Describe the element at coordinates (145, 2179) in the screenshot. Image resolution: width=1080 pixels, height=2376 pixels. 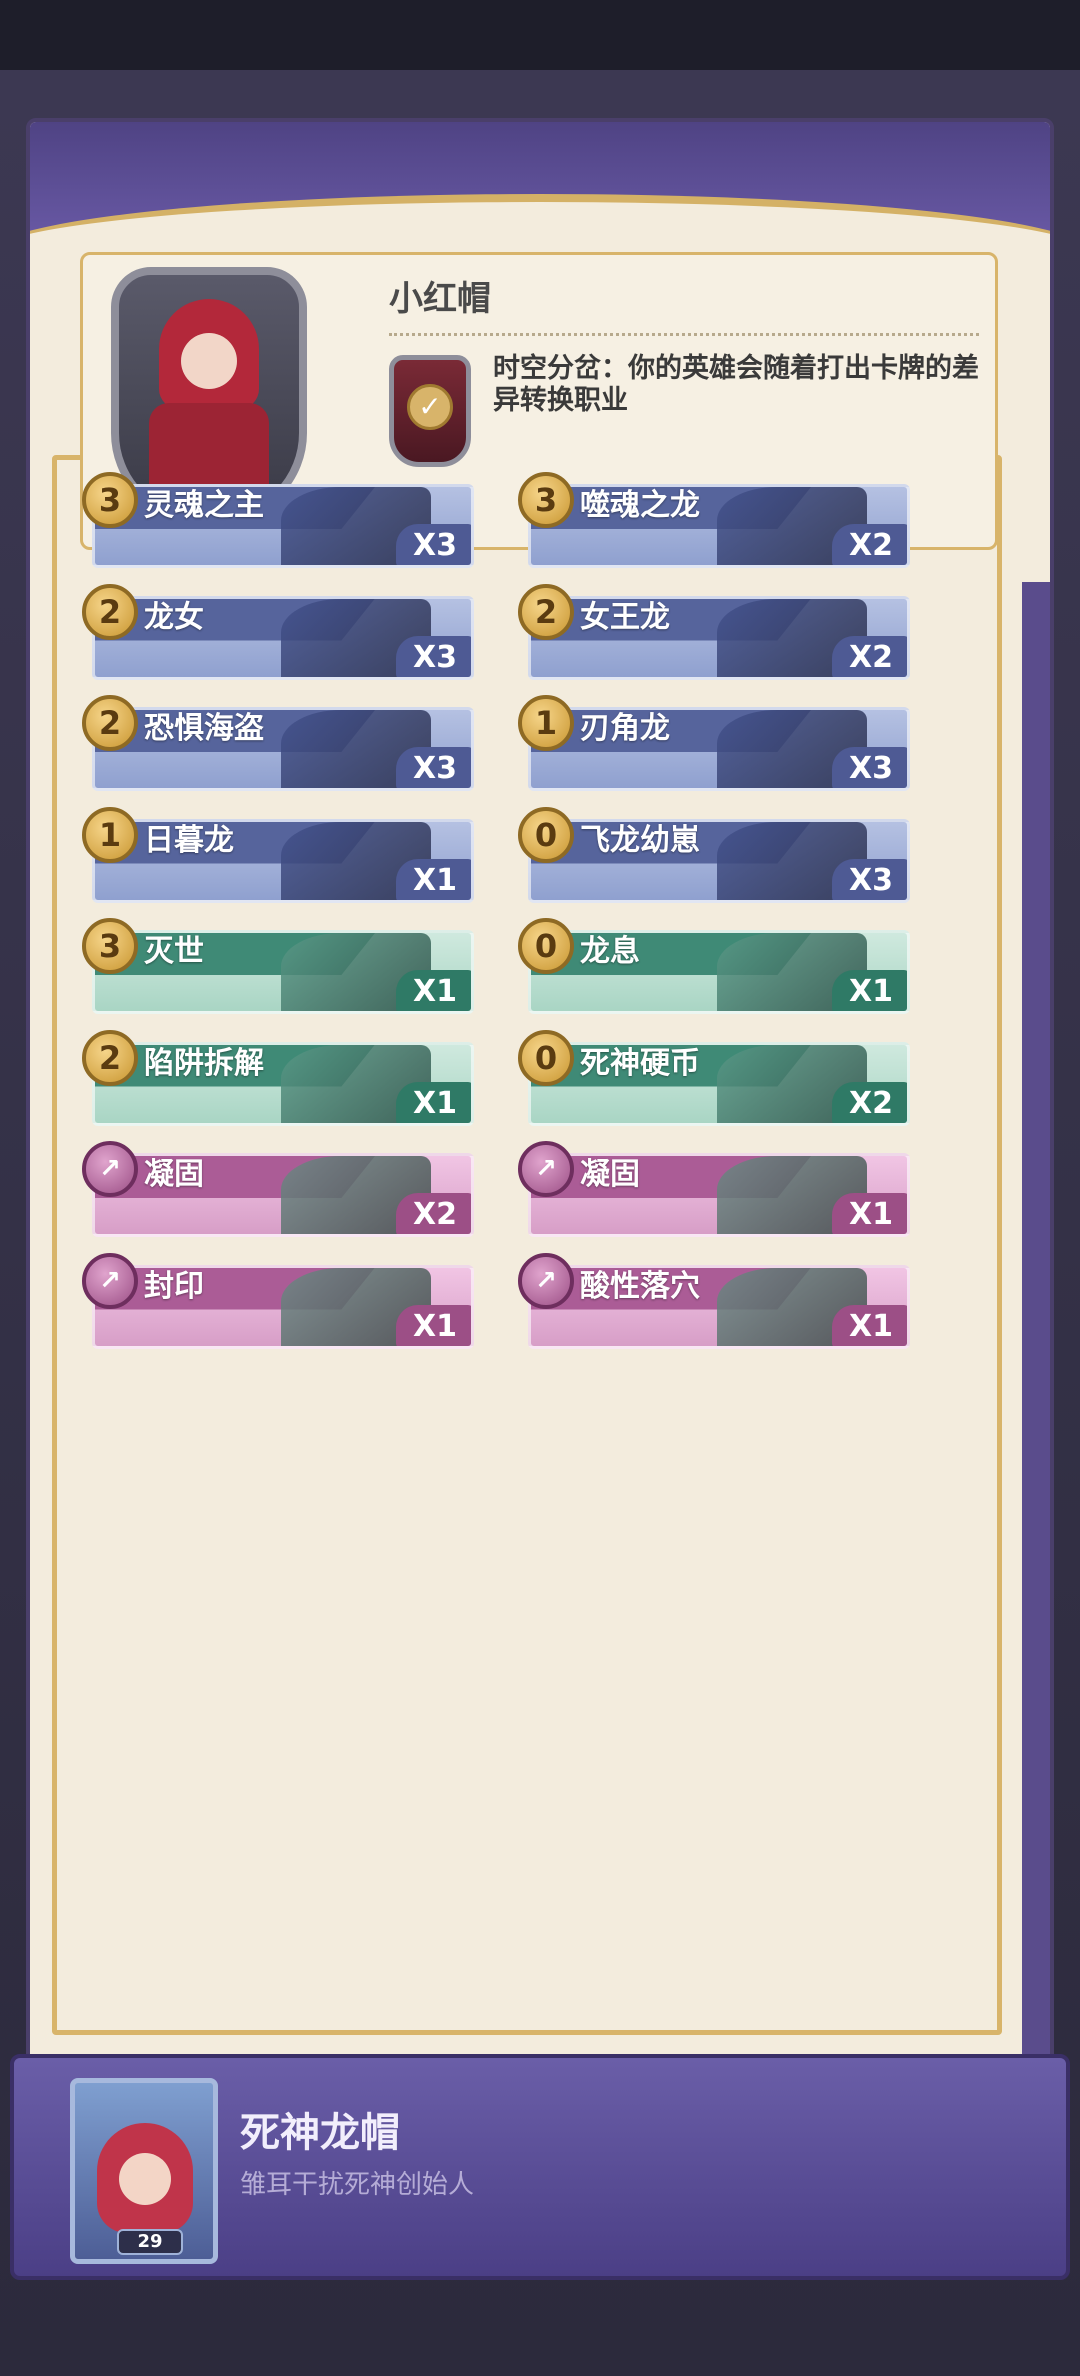
I see `avatar-face` at that location.